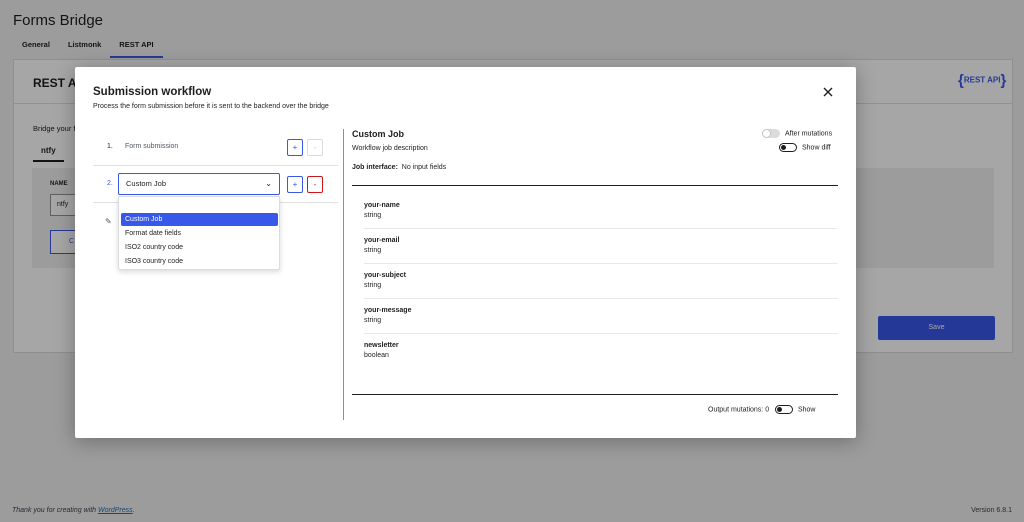 The image size is (1024, 522). Describe the element at coordinates (828, 92) in the screenshot. I see `close-icon` at that location.